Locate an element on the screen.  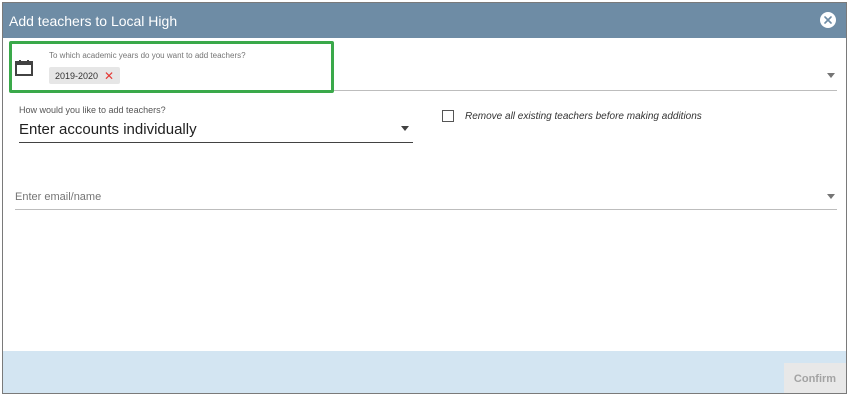
close-button is located at coordinates (828, 20).